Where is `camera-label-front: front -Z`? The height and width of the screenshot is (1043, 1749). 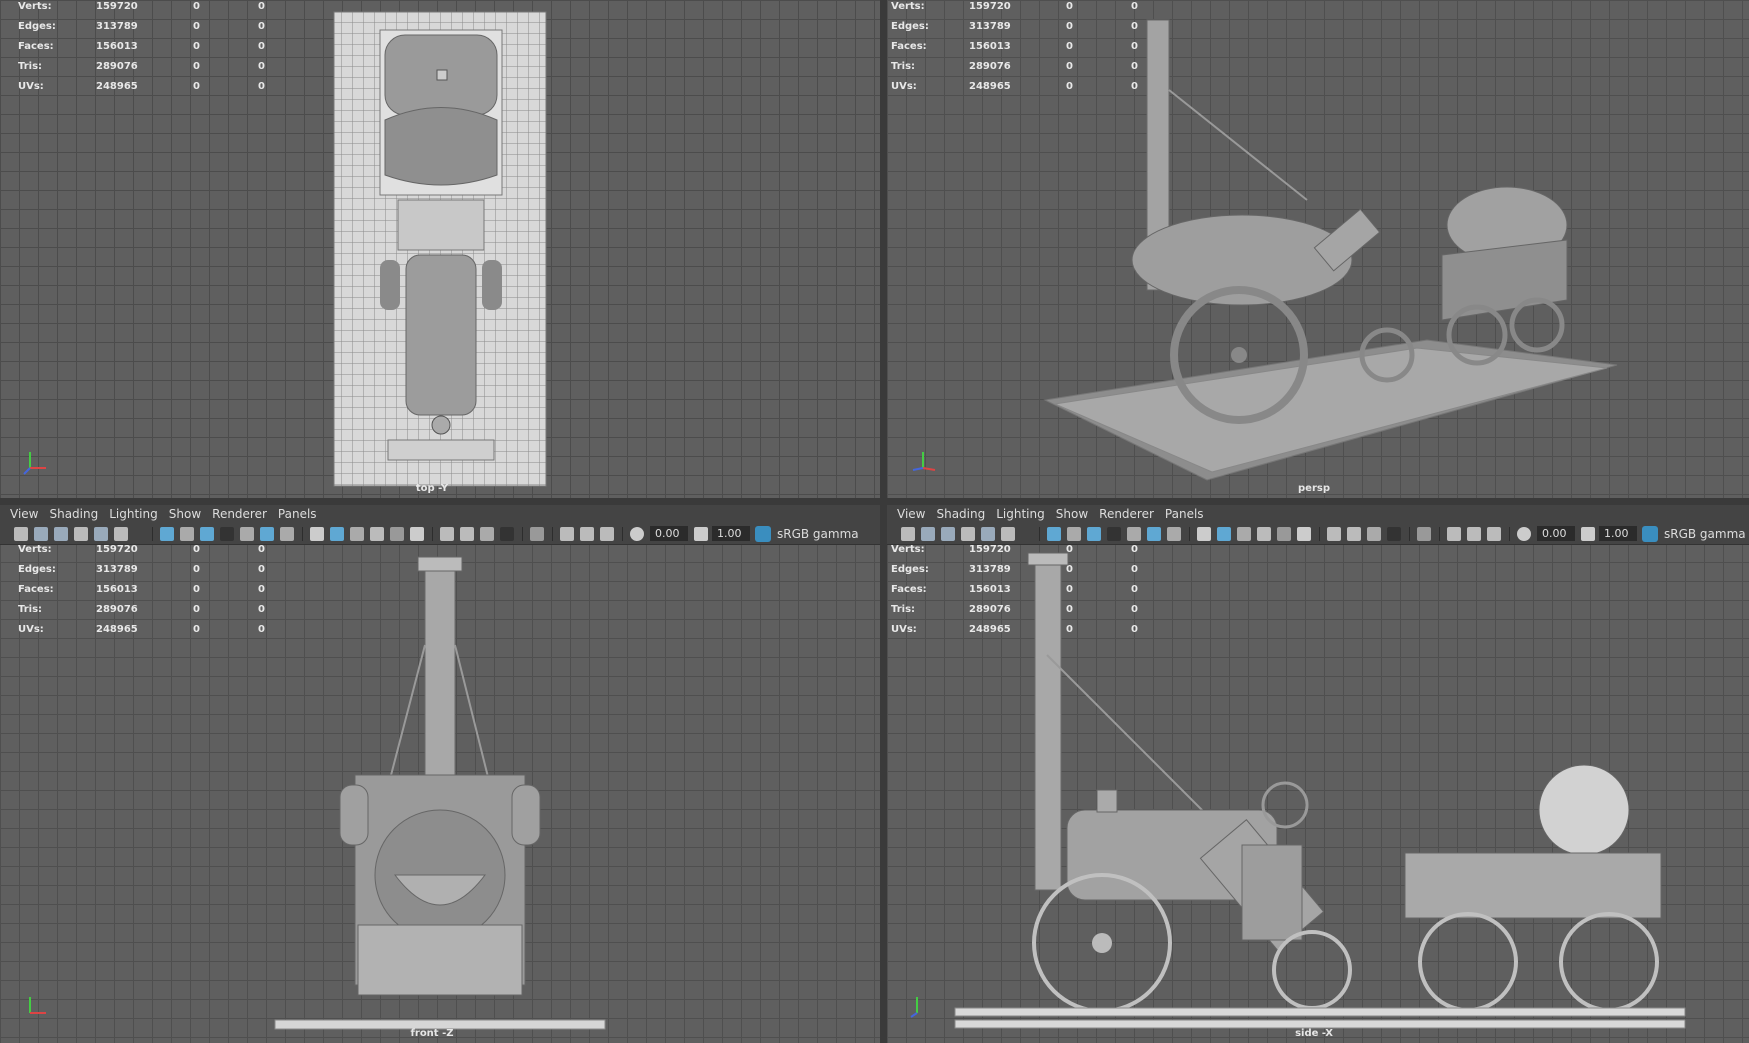
camera-label-front: front -Z is located at coordinates (432, 1033).